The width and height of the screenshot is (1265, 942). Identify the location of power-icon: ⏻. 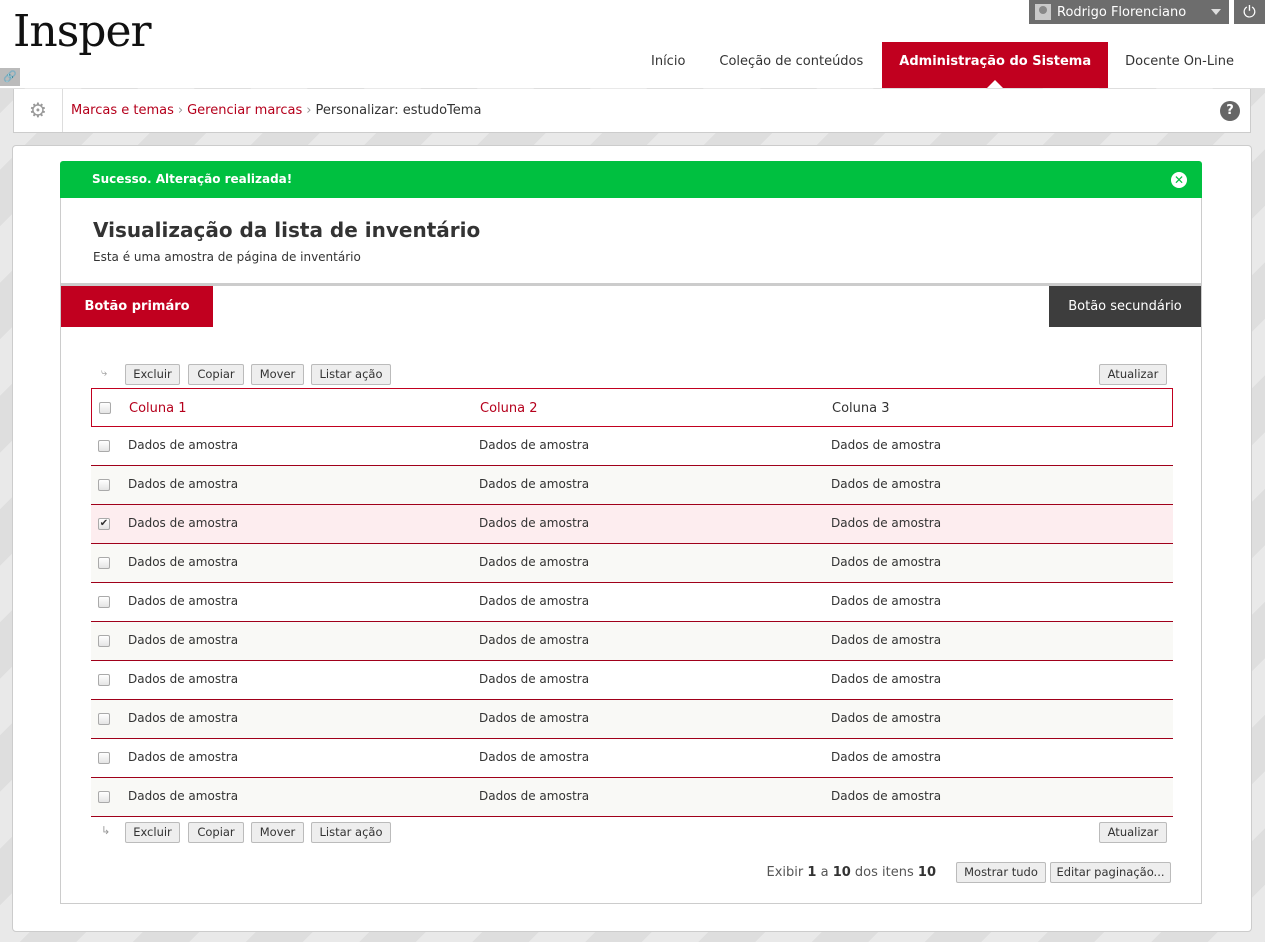
(1249, 12).